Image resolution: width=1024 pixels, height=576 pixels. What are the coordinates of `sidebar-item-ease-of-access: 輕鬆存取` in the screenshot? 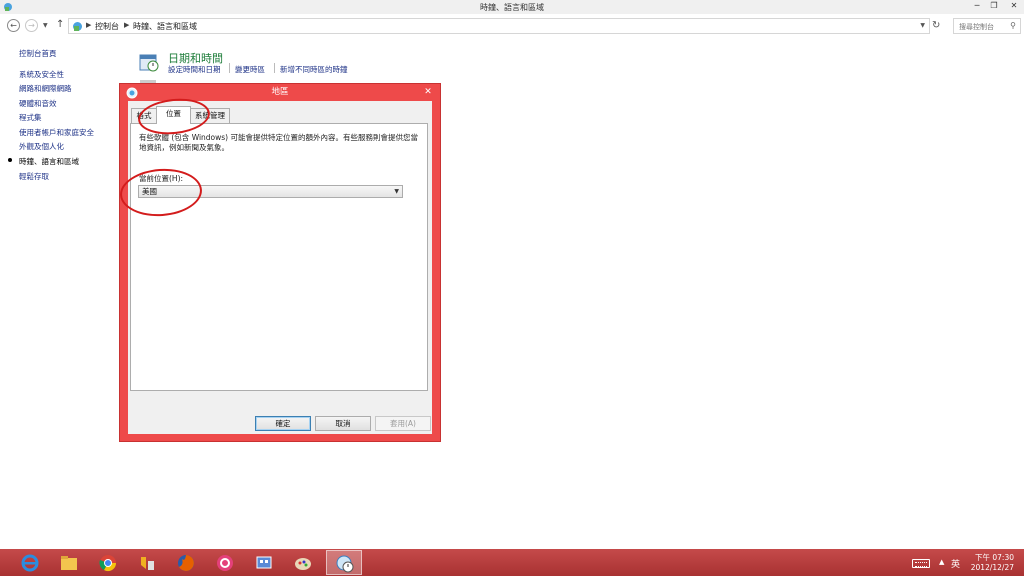 It's located at (34, 176).